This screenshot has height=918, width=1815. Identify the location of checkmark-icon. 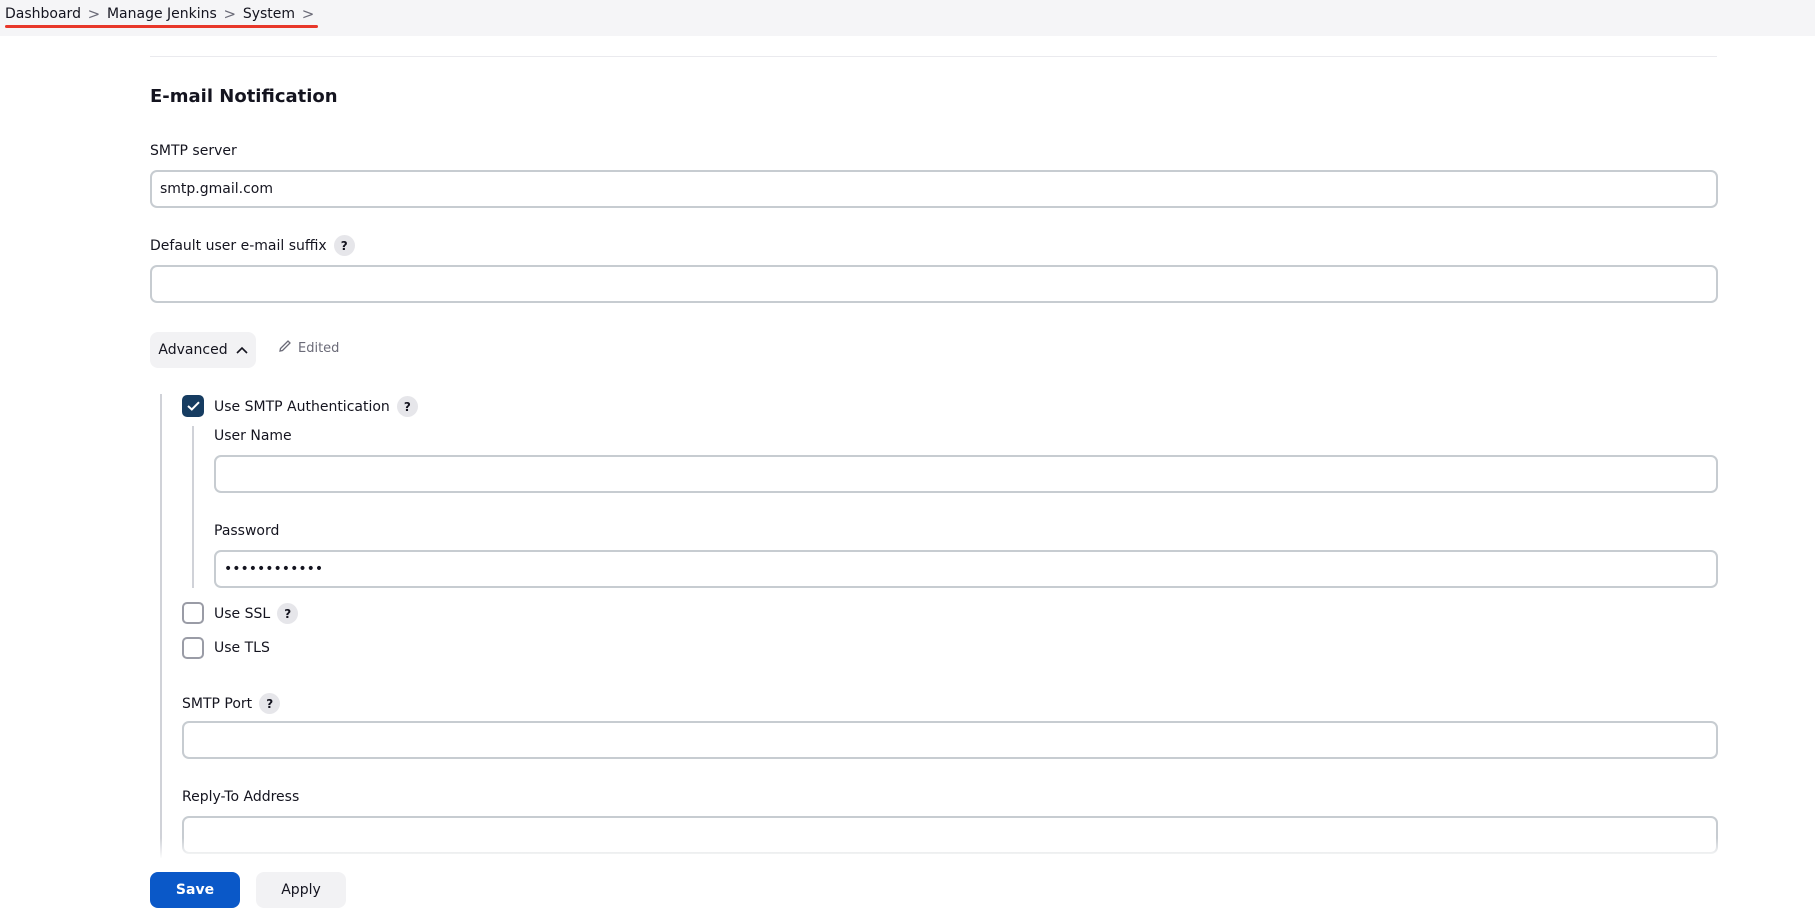
(193, 406).